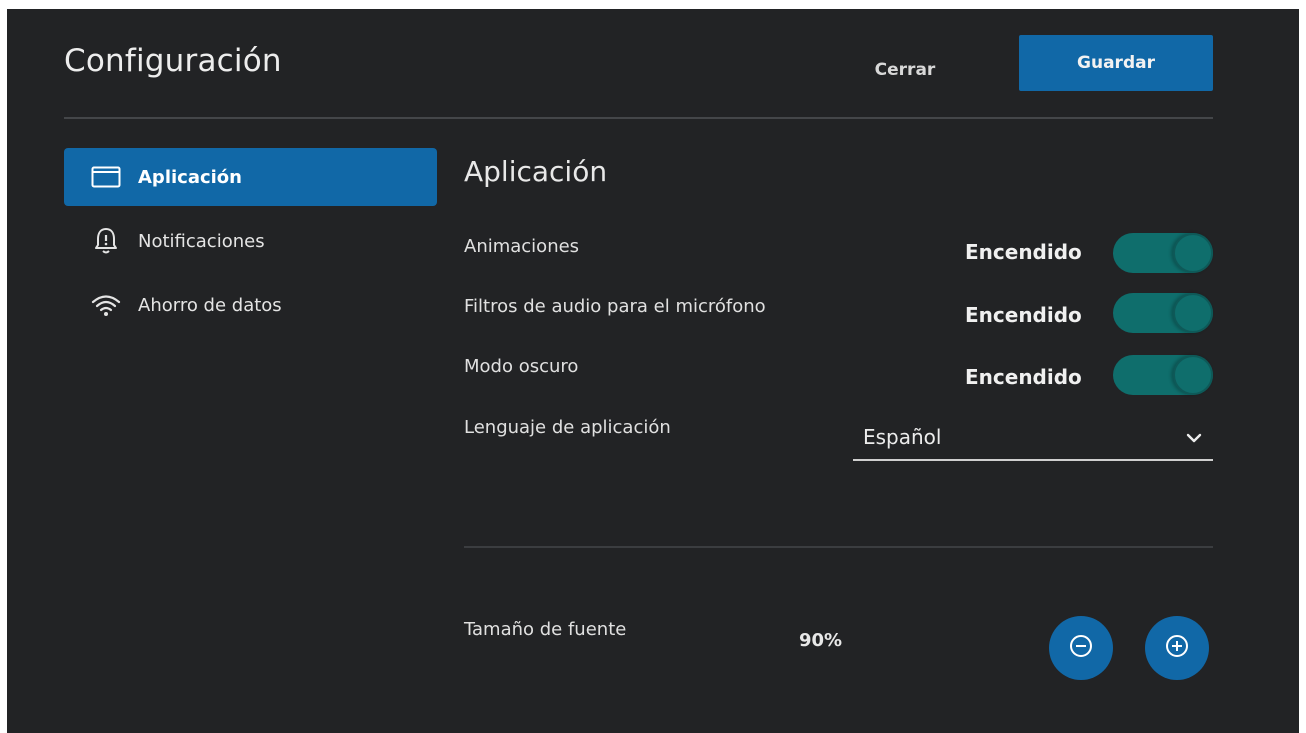 Image resolution: width=1306 pixels, height=733 pixels. What do you see at coordinates (1023, 252) in the screenshot?
I see `animations-state: Encendido` at bounding box center [1023, 252].